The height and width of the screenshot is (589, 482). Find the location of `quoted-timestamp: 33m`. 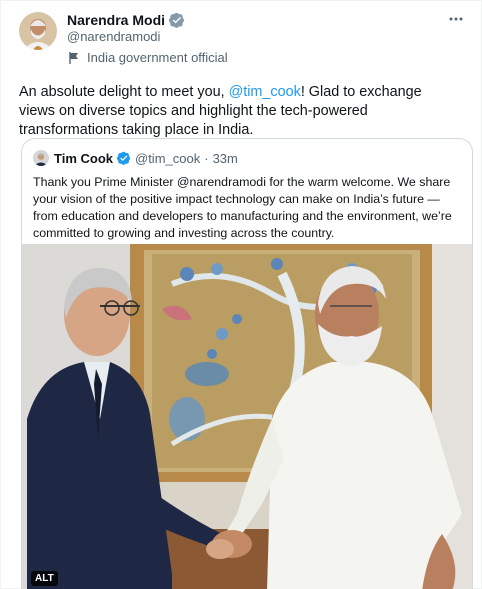

quoted-timestamp: 33m is located at coordinates (225, 158).